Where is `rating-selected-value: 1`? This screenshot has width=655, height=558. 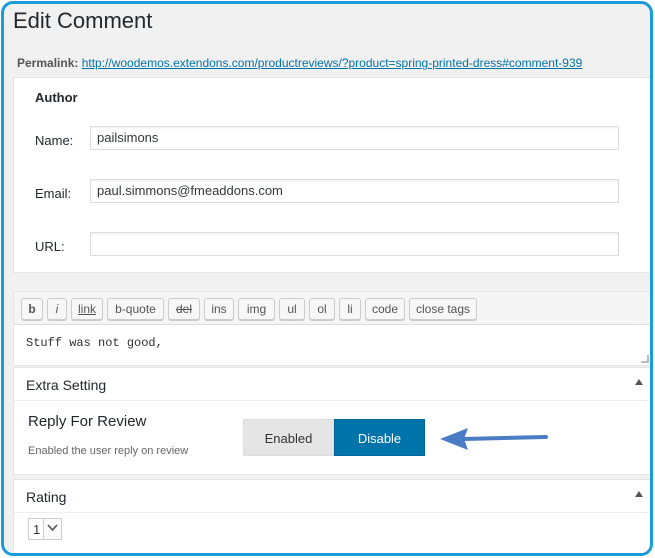 rating-selected-value: 1 is located at coordinates (37, 529).